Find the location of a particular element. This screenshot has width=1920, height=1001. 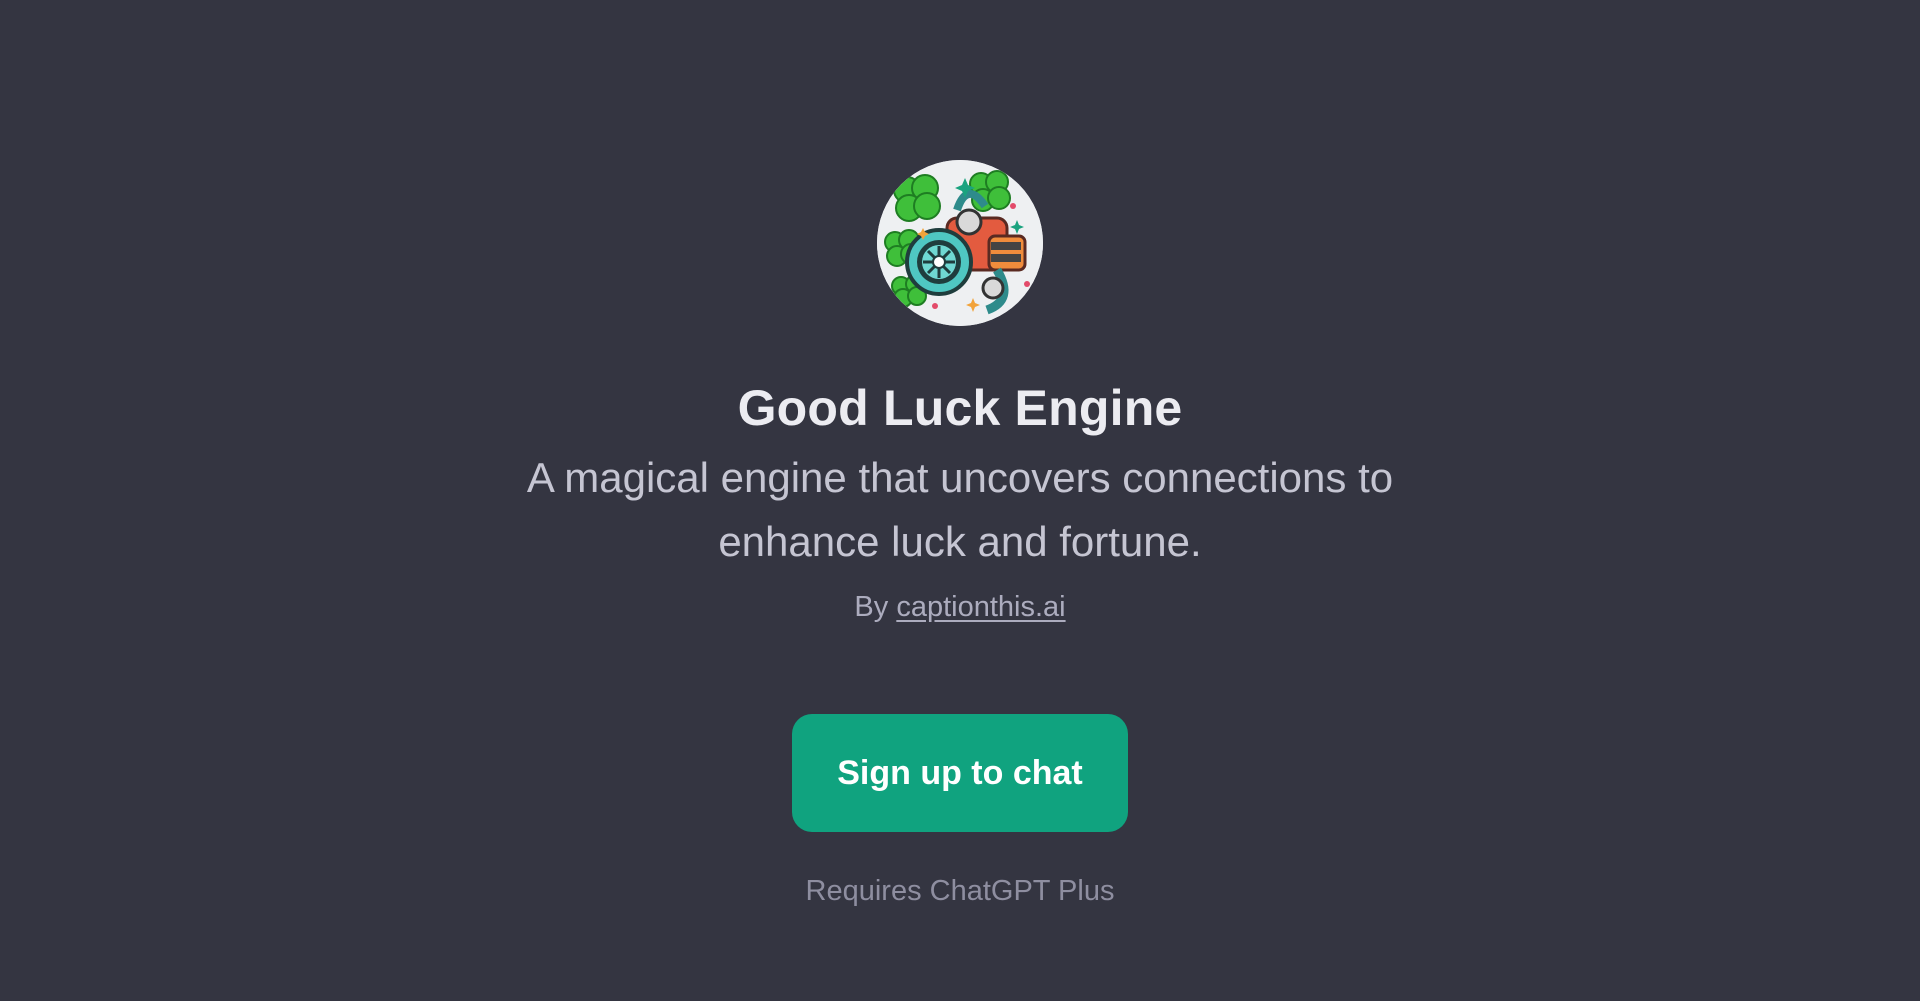

gpt-avatar is located at coordinates (960, 243).